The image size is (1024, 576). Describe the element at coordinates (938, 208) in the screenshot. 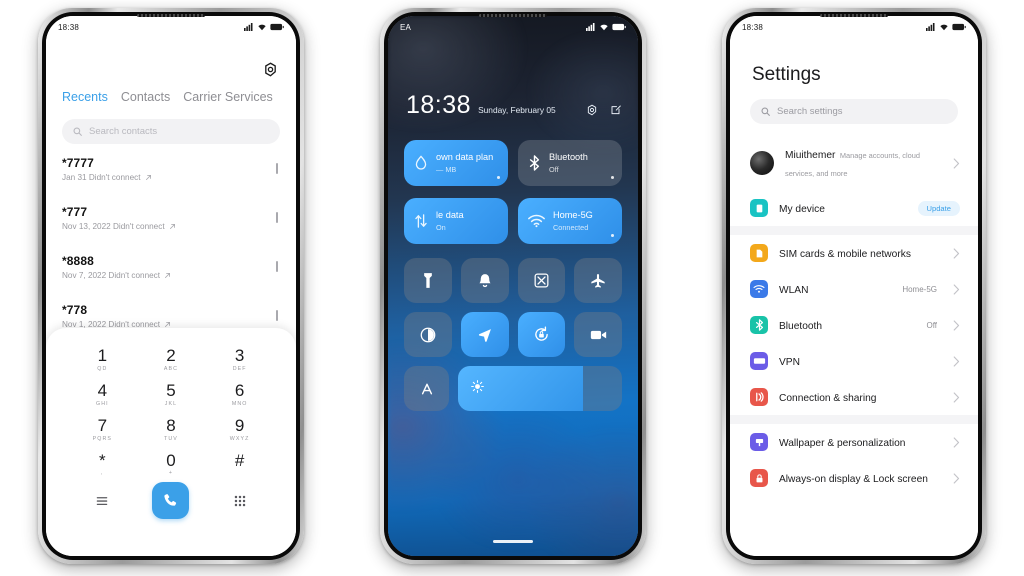

I see `update-badge: Update` at that location.